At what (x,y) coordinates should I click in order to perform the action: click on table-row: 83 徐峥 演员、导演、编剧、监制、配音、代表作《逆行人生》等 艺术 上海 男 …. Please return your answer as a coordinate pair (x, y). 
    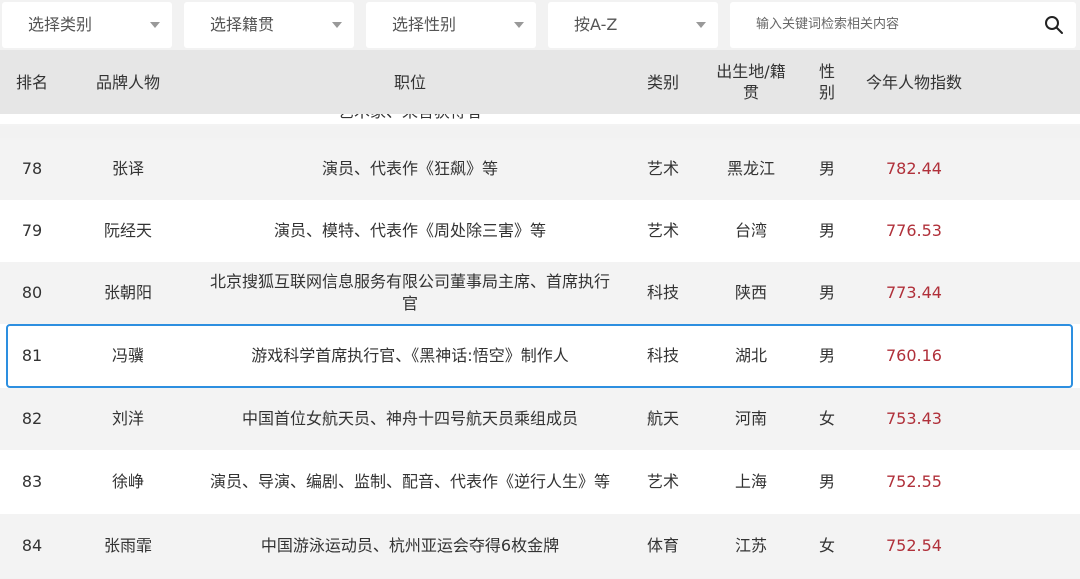
    Looking at the image, I should click on (540, 482).